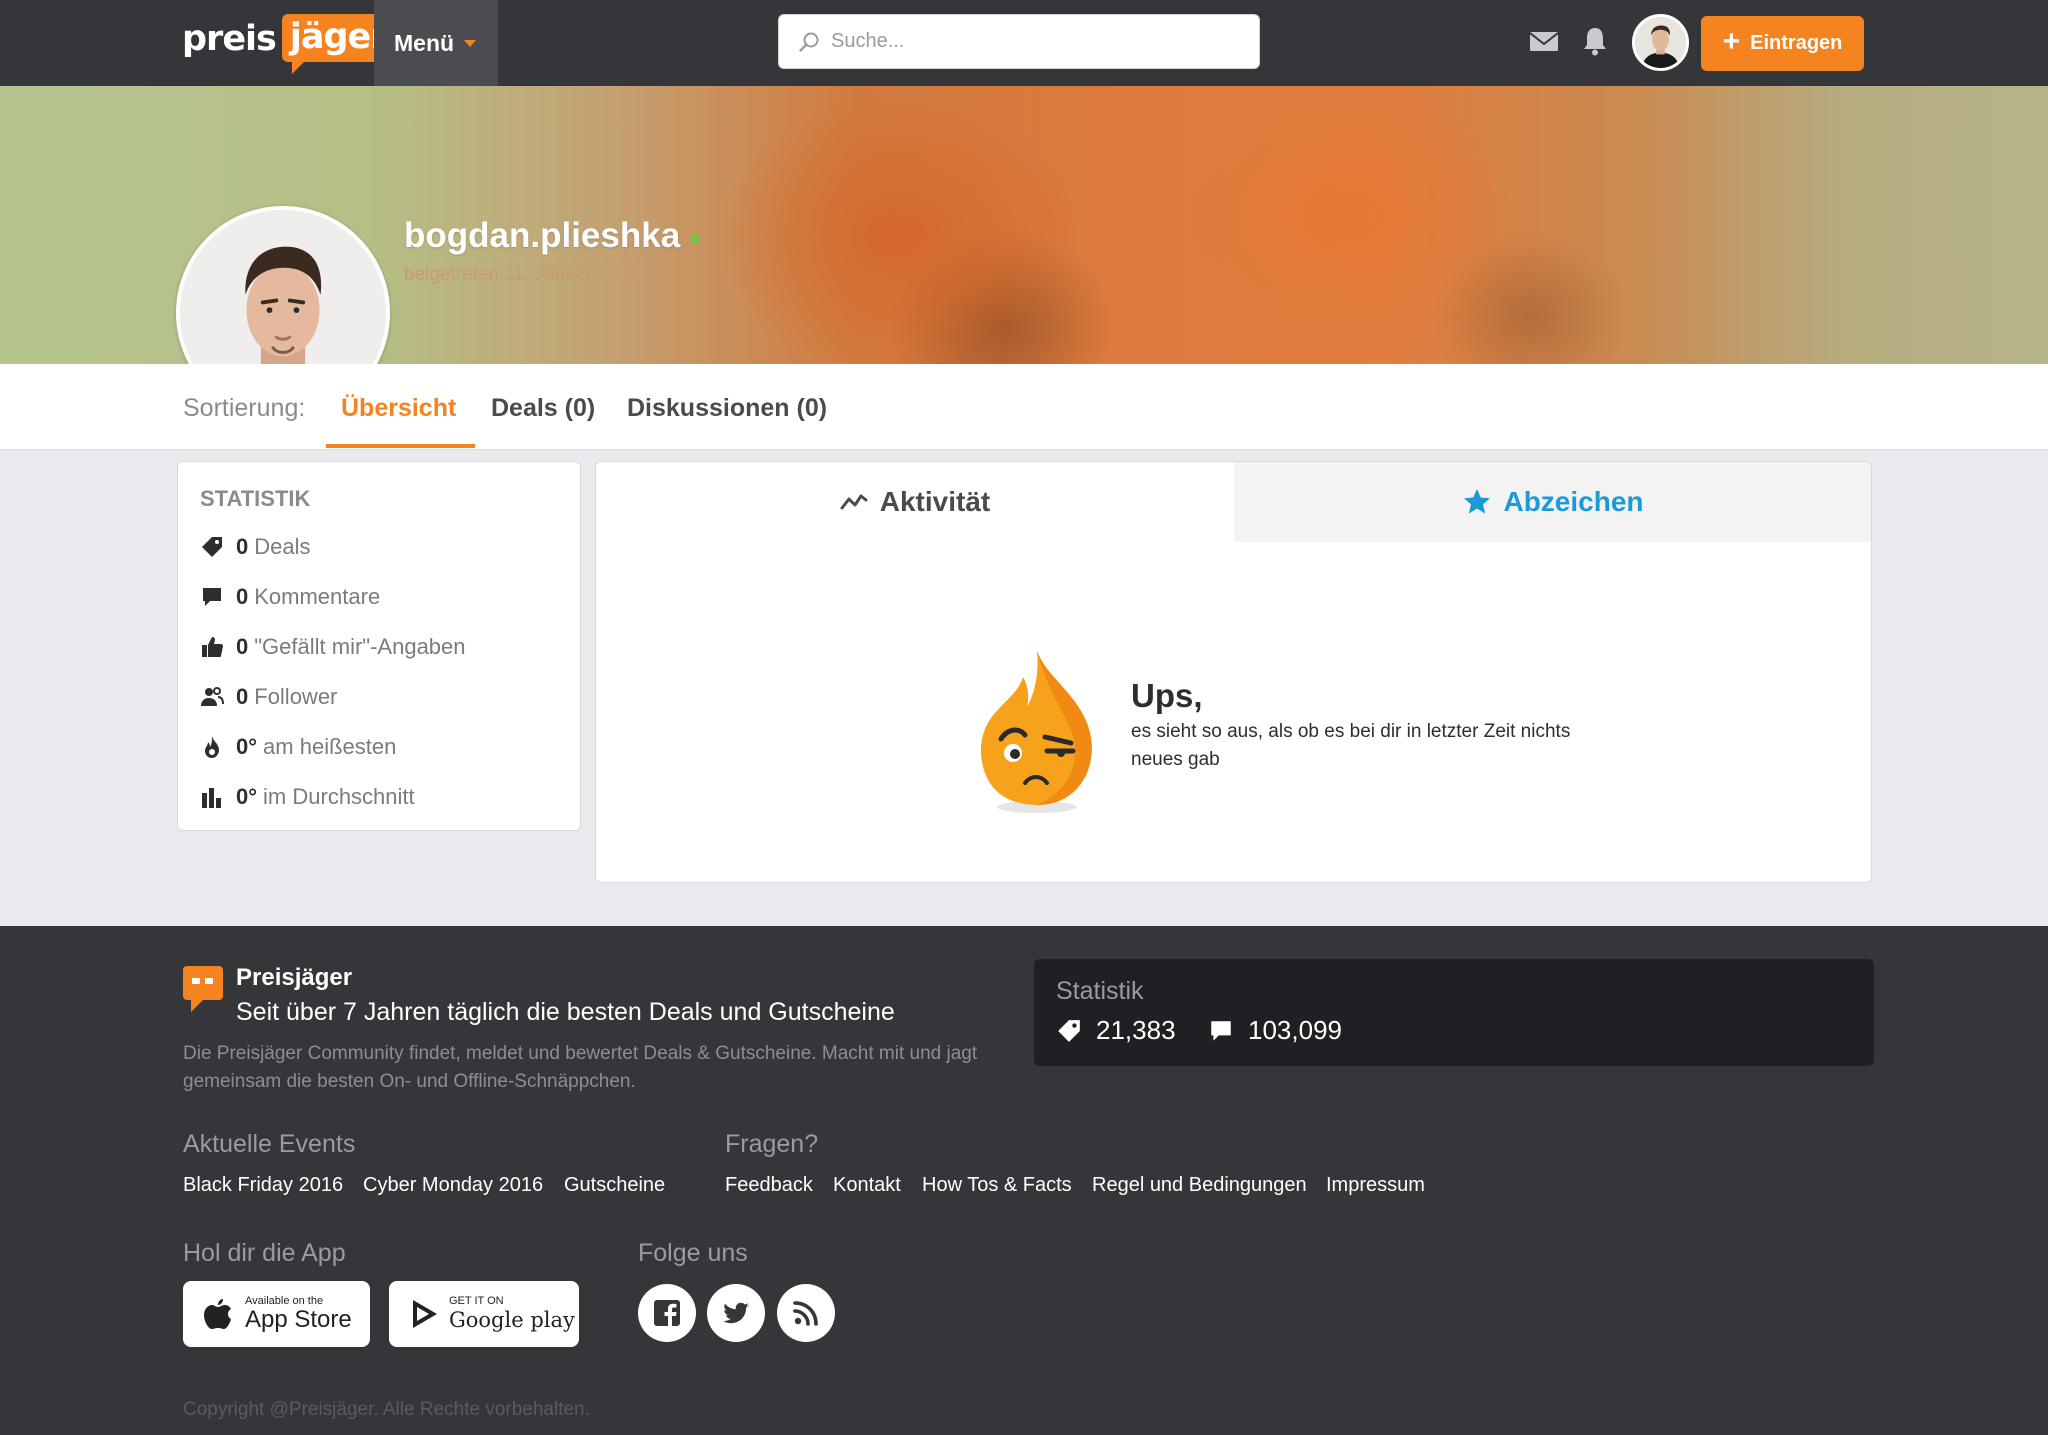 This screenshot has height=1435, width=2048. Describe the element at coordinates (339, 796) in the screenshot. I see `stat-label: im Durchschnitt` at that location.